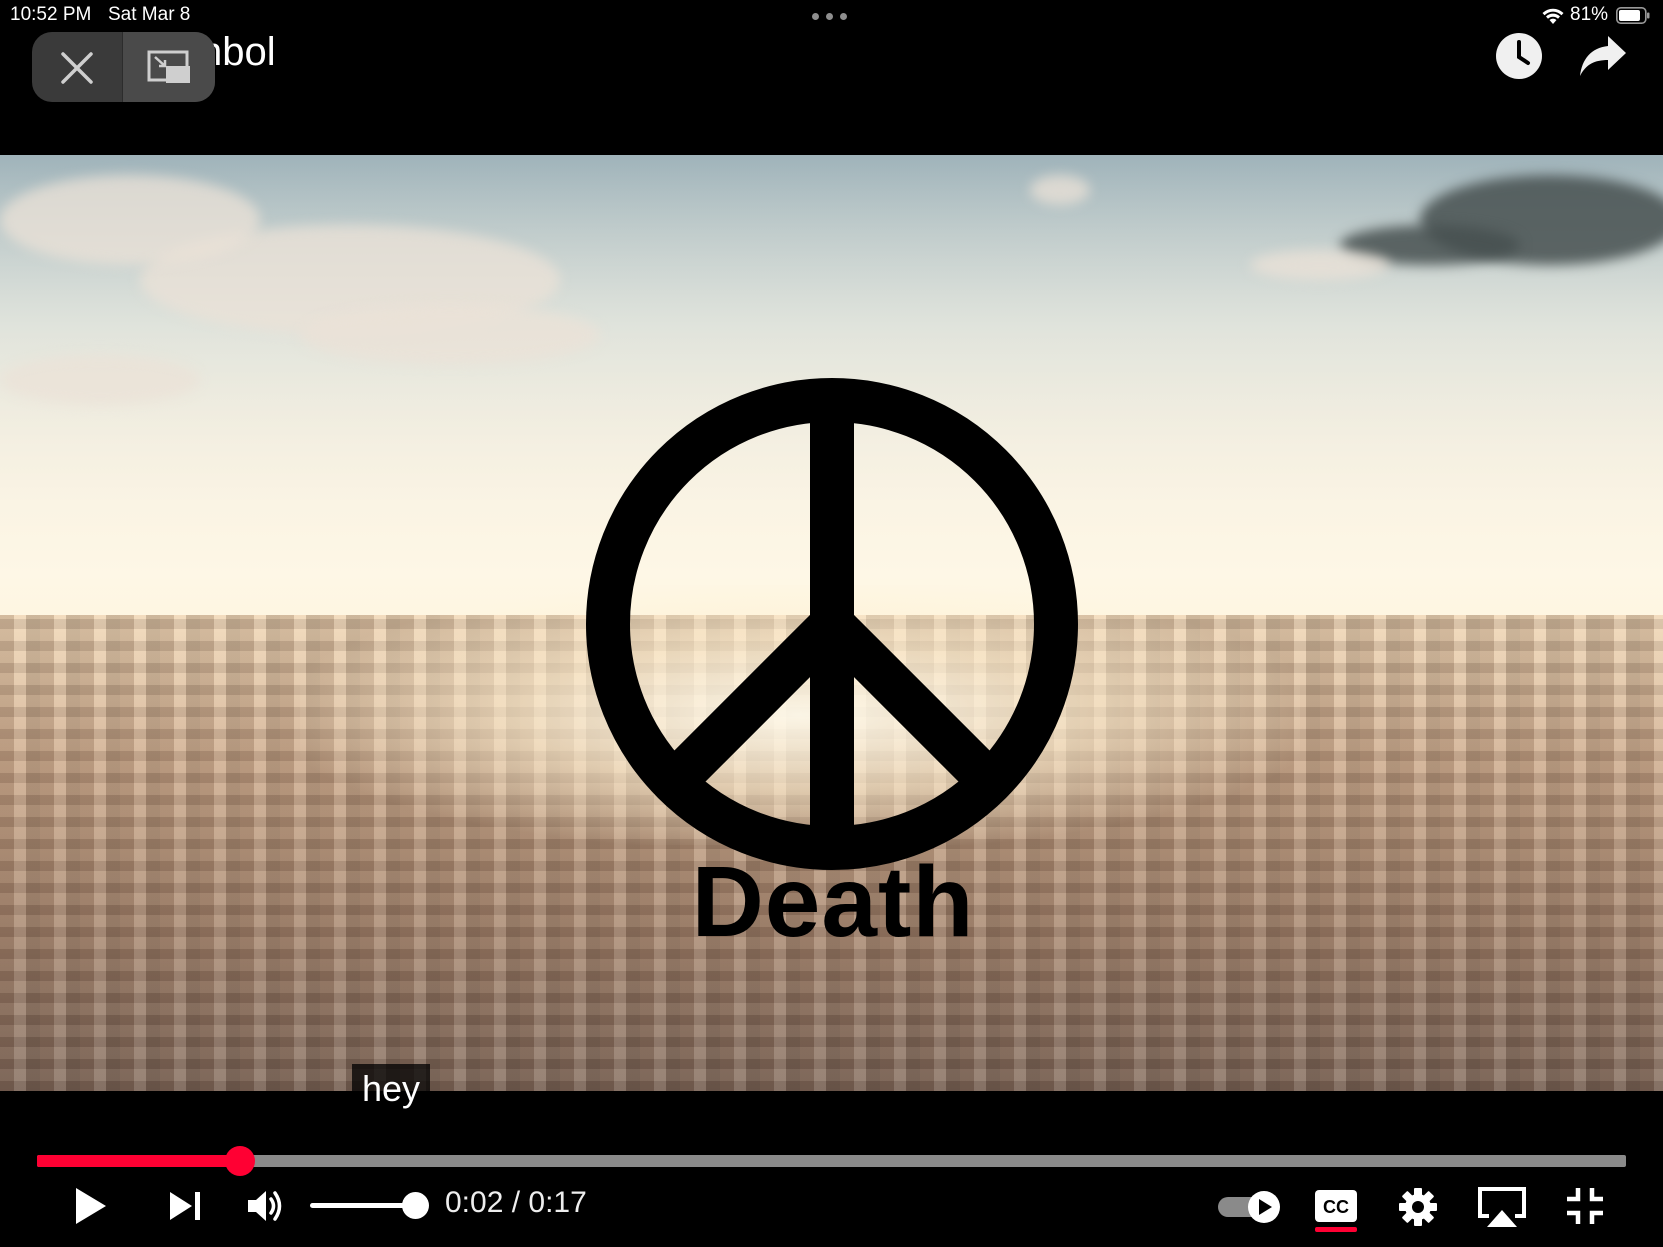  I want to click on status-time: 10:52 PM, so click(51, 14).